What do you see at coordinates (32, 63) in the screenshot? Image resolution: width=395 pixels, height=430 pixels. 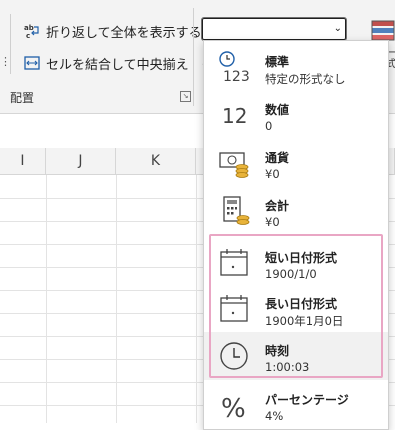 I see `merge-center-icon` at bounding box center [32, 63].